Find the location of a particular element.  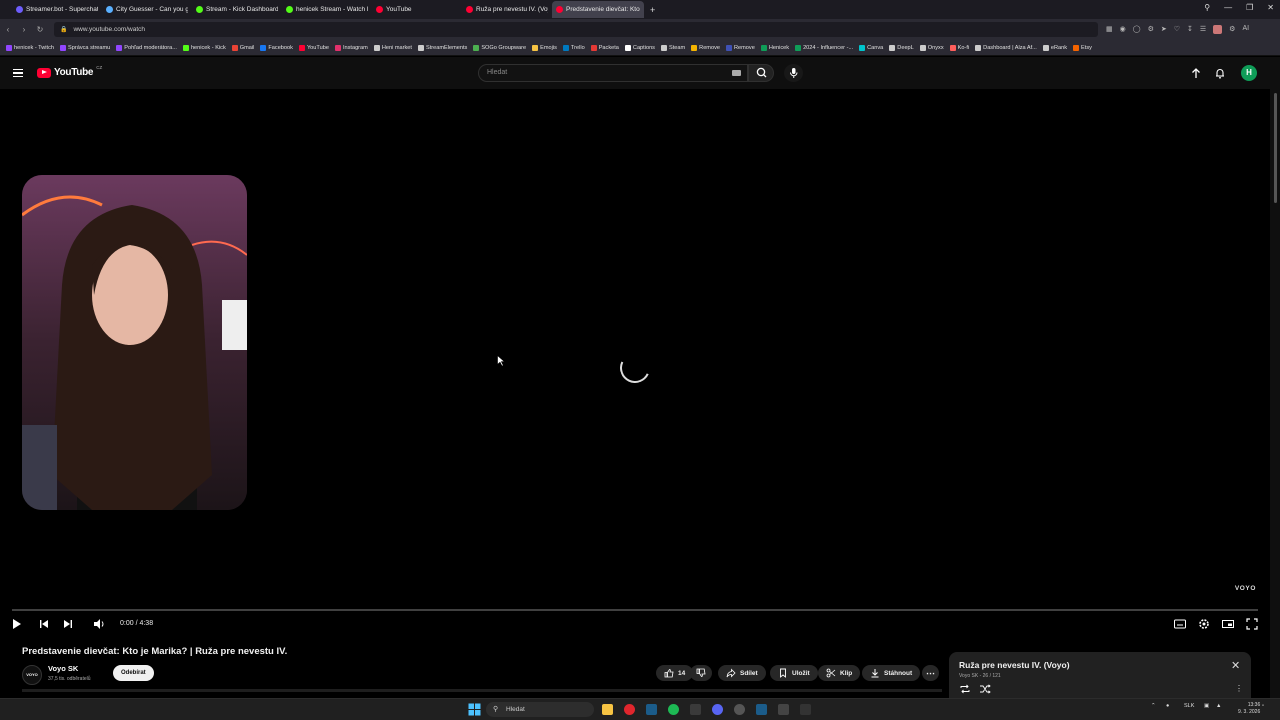

profile-icon is located at coordinates (1218, 29).